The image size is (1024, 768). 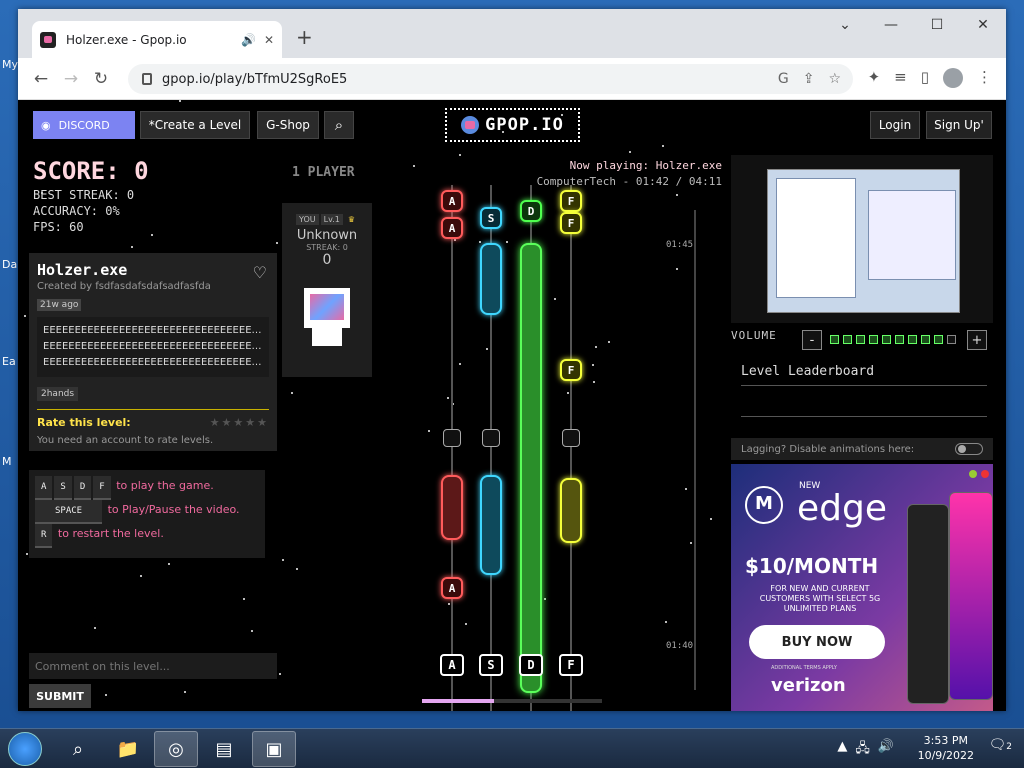 What do you see at coordinates (44, 536) in the screenshot?
I see `key-r: R` at bounding box center [44, 536].